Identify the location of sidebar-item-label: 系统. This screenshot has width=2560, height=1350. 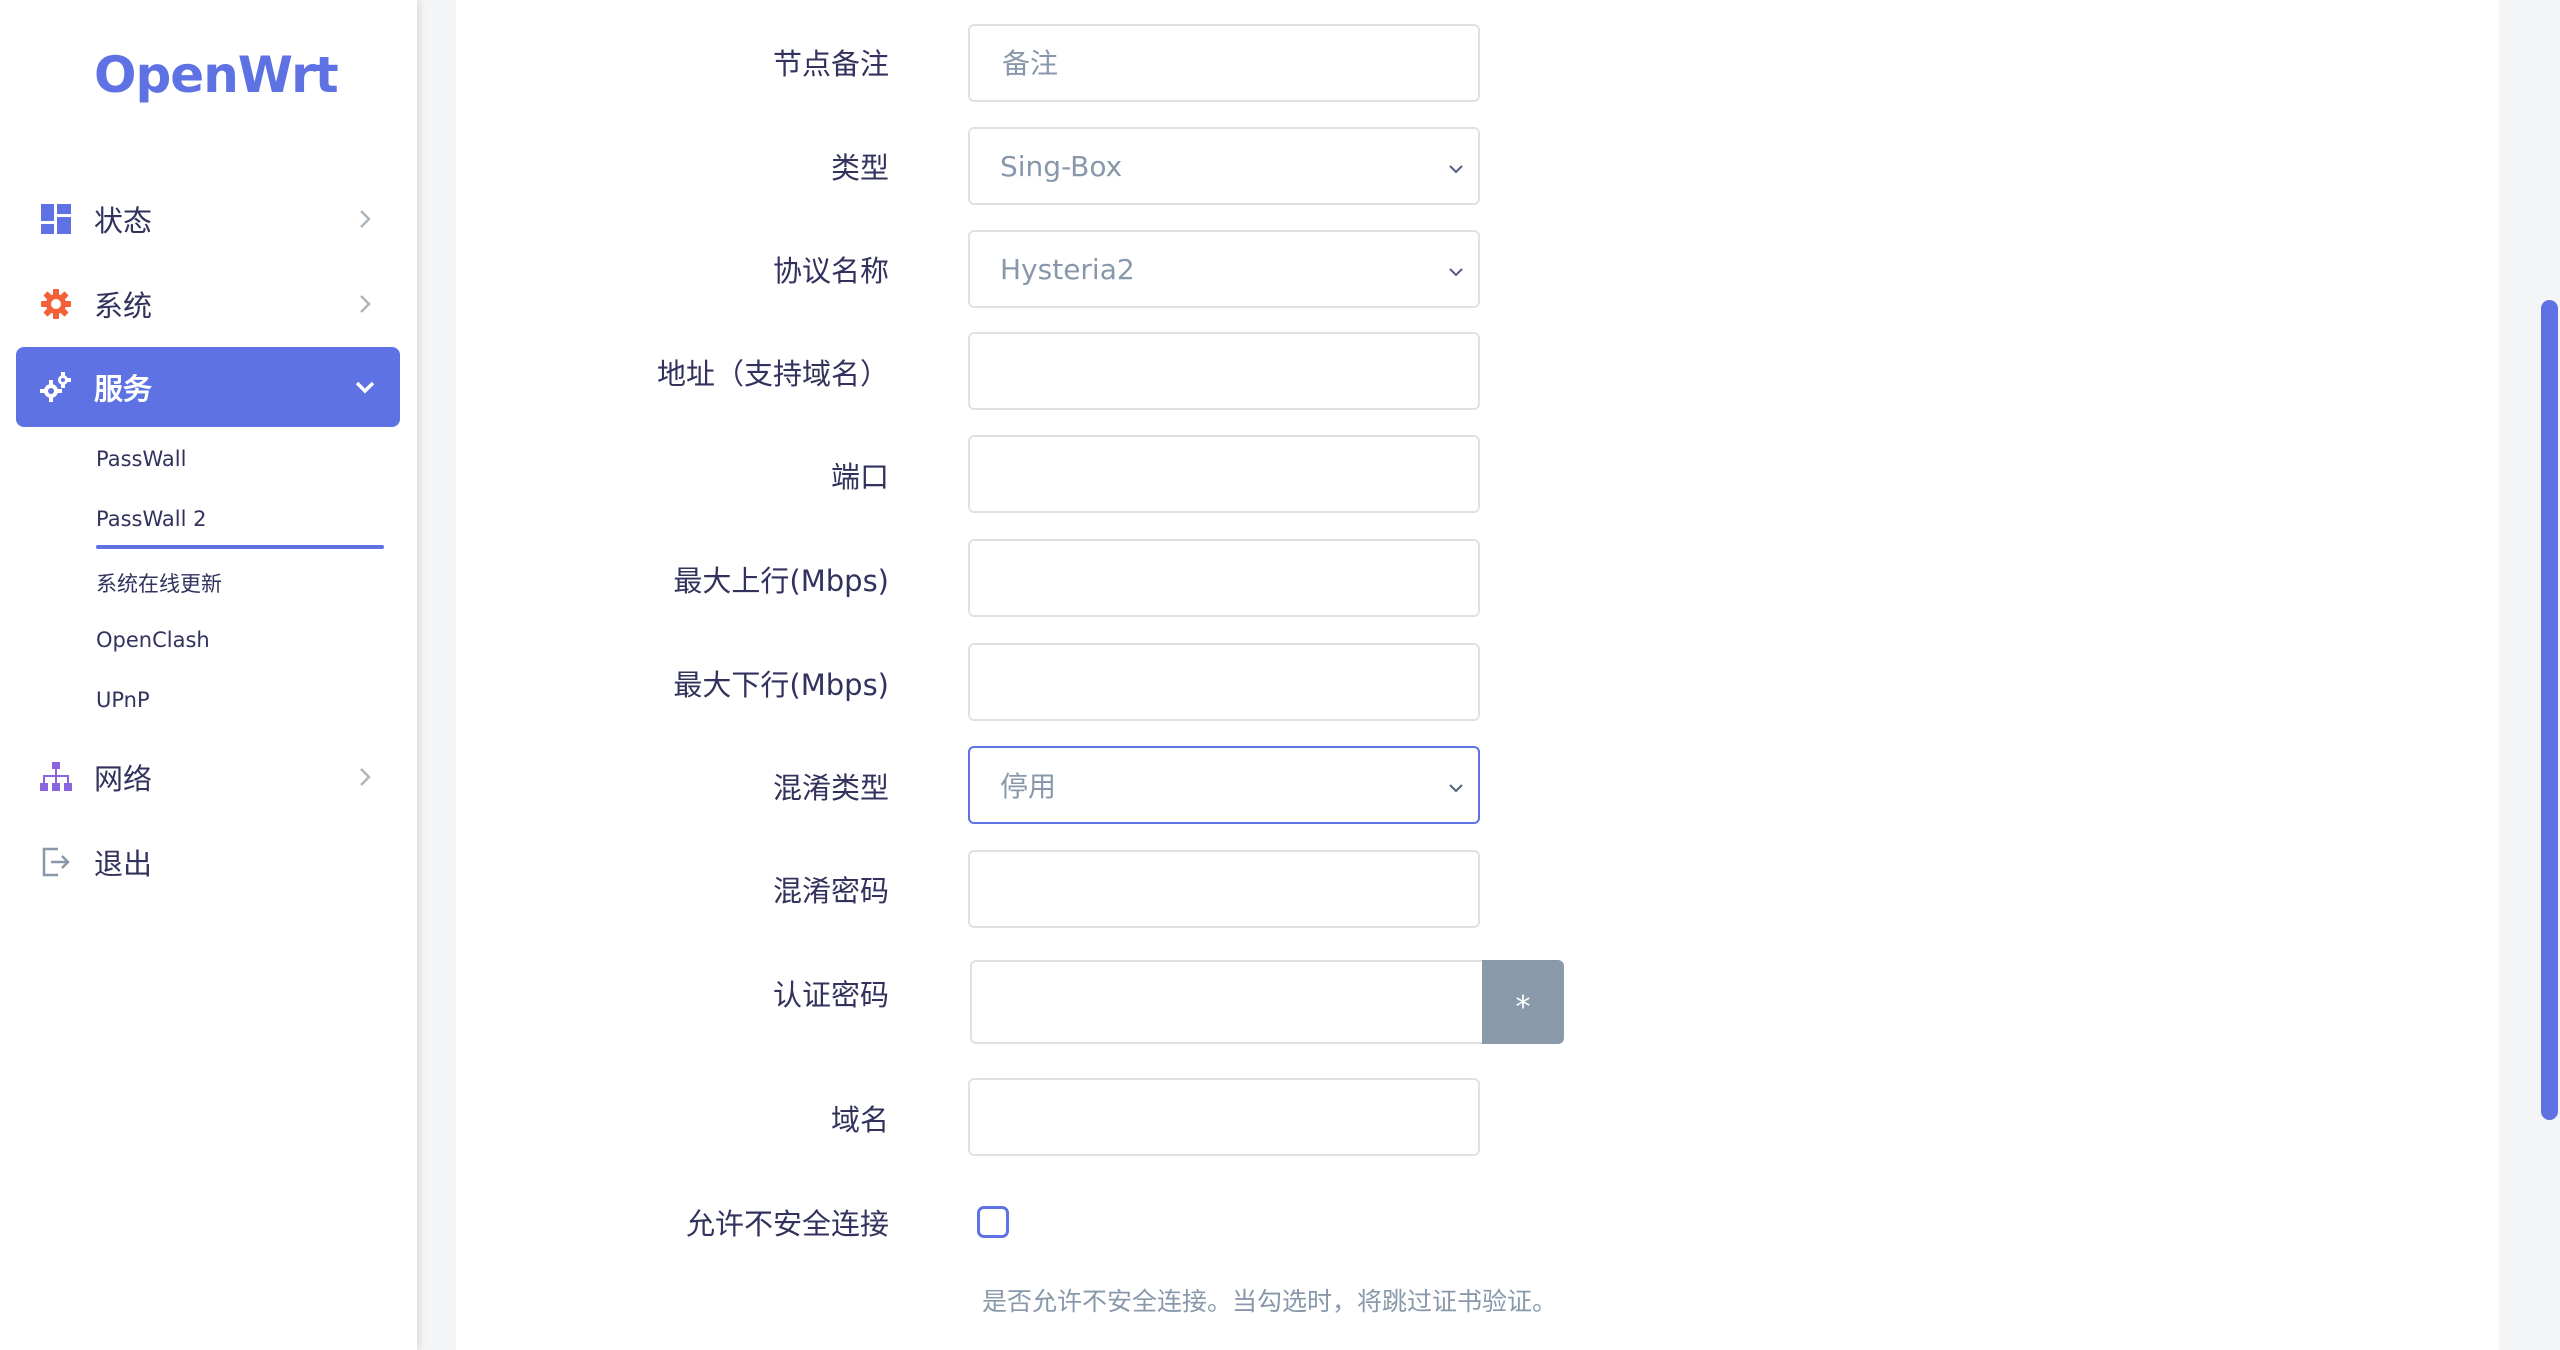
(123, 306).